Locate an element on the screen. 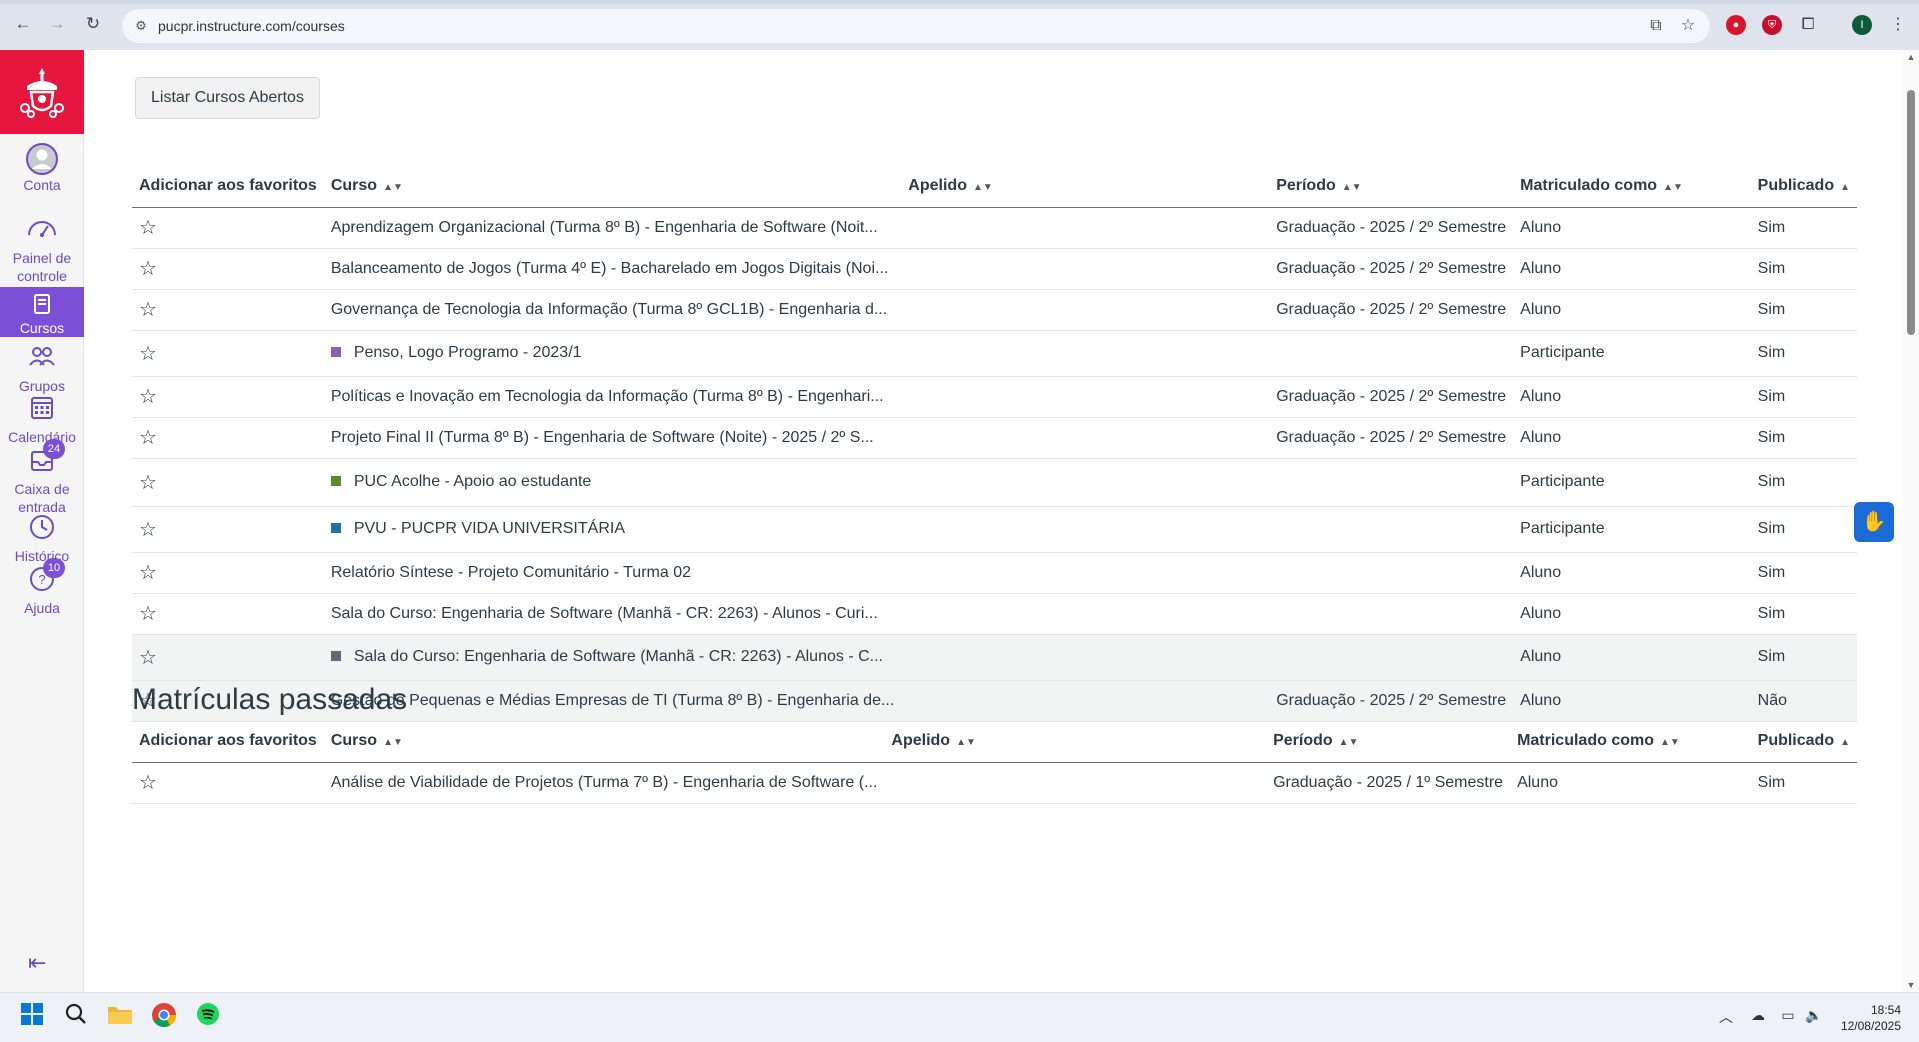 Image resolution: width=1919 pixels, height=1042 pixels. nav-item-help: ? 10 Ajuda is located at coordinates (42, 587).